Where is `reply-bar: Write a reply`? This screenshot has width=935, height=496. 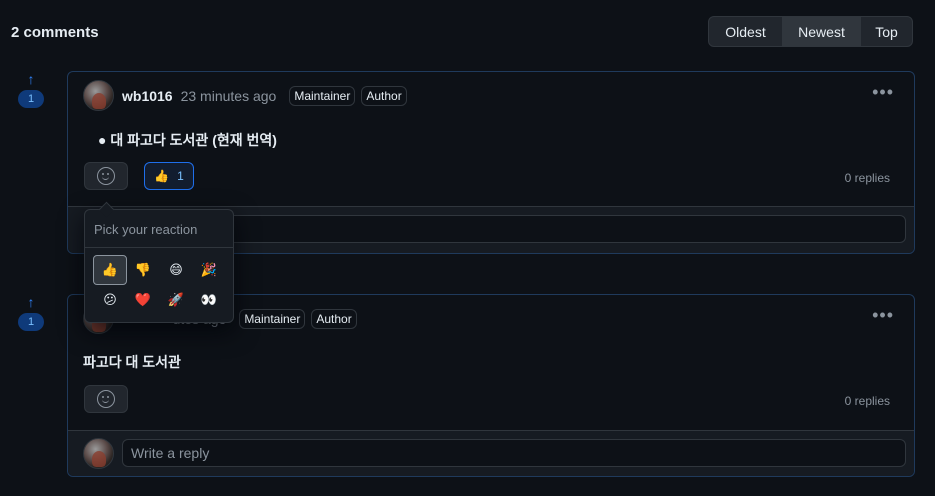 reply-bar: Write a reply is located at coordinates (491, 453).